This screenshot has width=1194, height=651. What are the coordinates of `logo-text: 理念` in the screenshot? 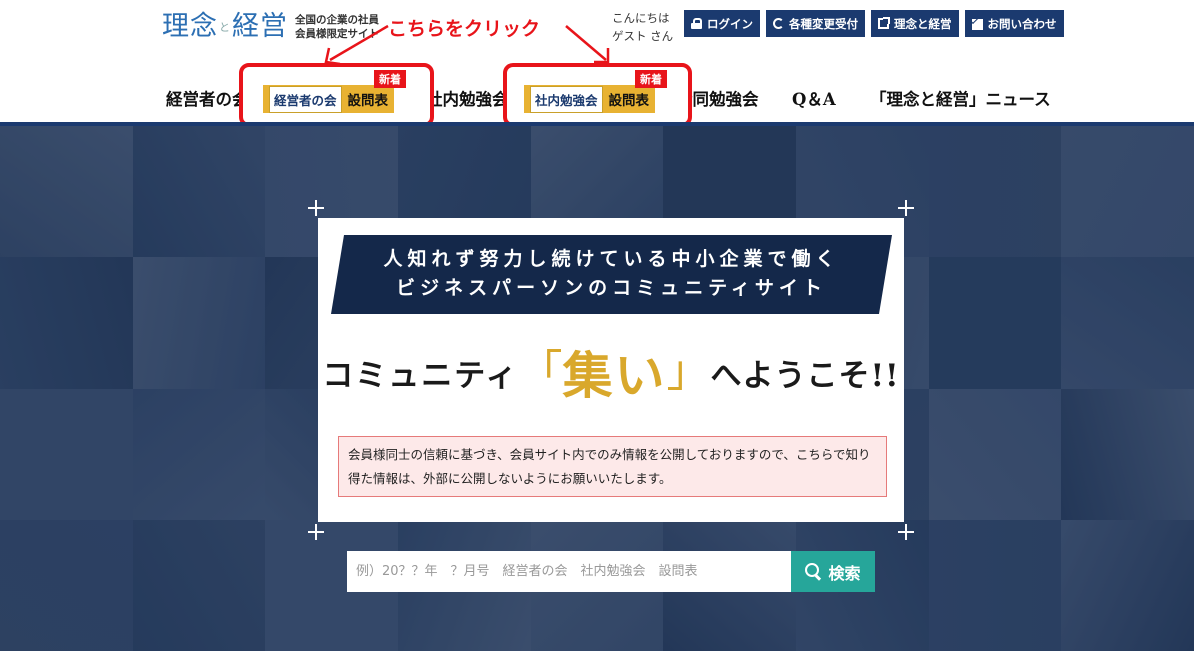 It's located at (190, 26).